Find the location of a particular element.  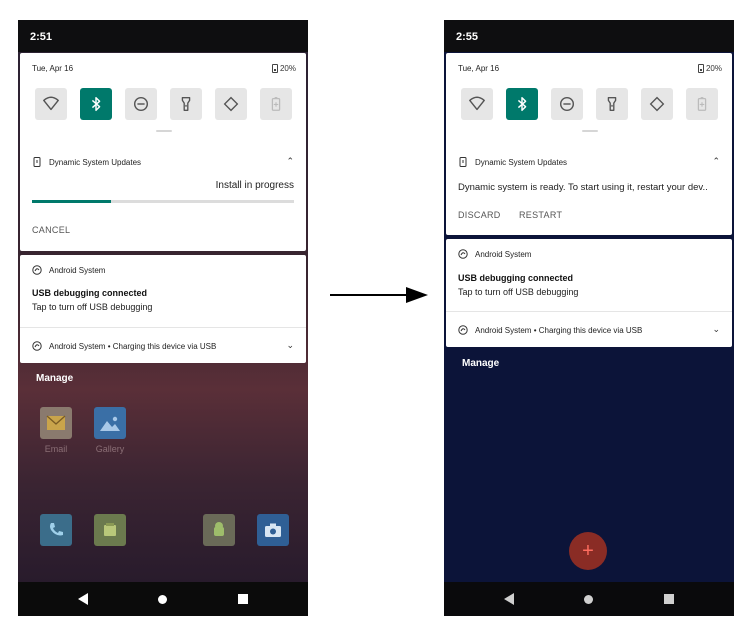

app-label: Email is located at coordinates (56, 449).